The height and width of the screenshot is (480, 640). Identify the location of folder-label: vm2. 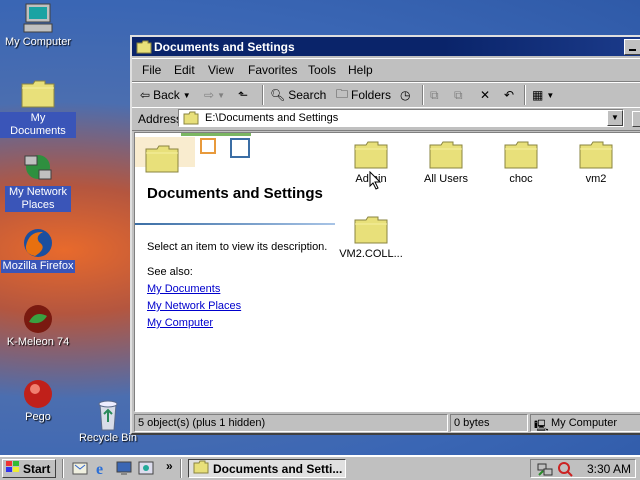
(596, 179).